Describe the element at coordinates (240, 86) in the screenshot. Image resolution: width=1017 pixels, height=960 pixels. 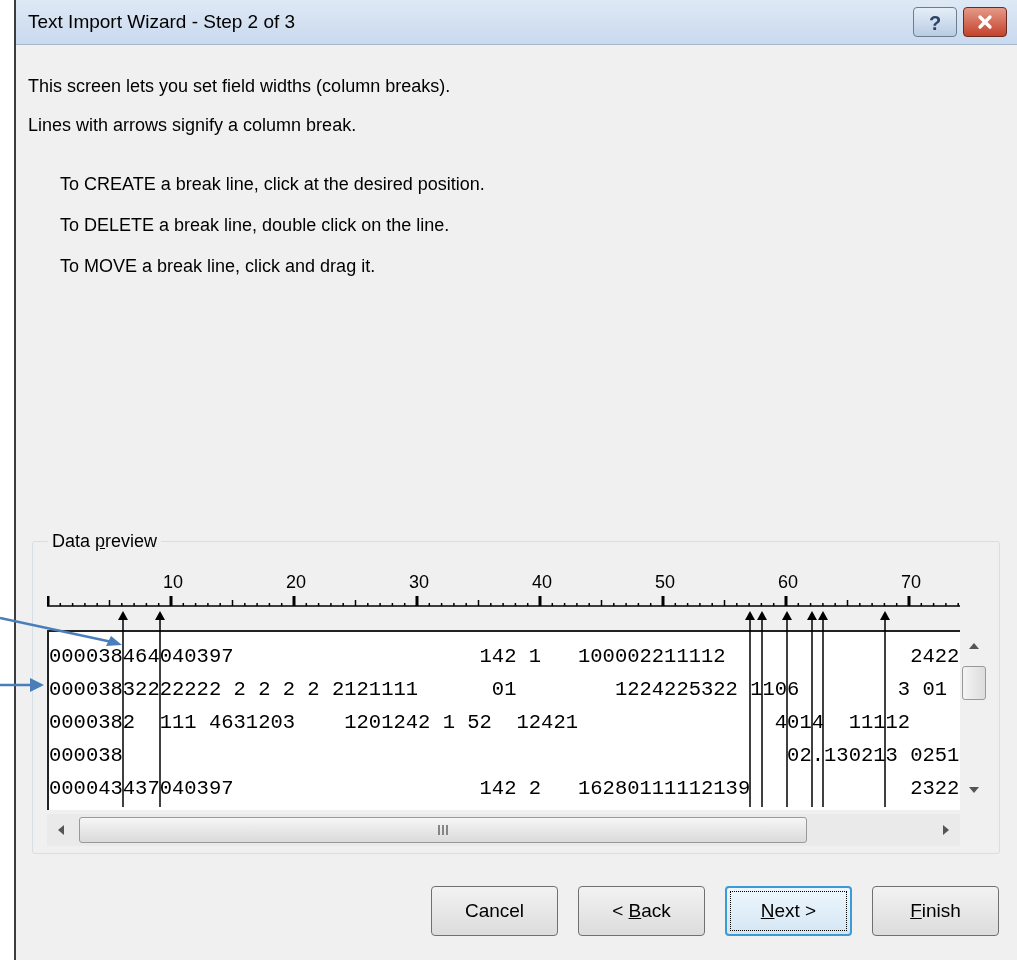
I see `intro-text: This screen lets you set field widths (column breaks).` at that location.